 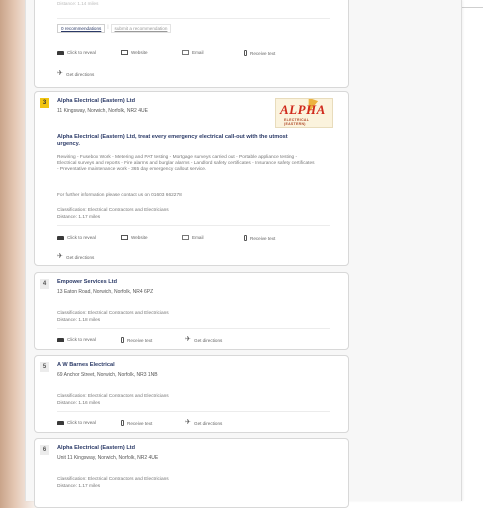 What do you see at coordinates (79, 403) in the screenshot?
I see `distance: Distance: 1.16 miles` at bounding box center [79, 403].